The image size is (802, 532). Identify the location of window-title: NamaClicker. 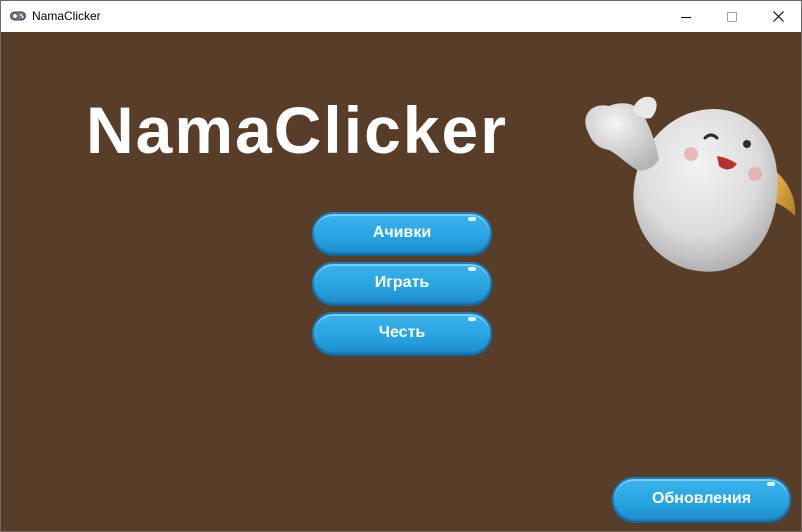
(66, 16).